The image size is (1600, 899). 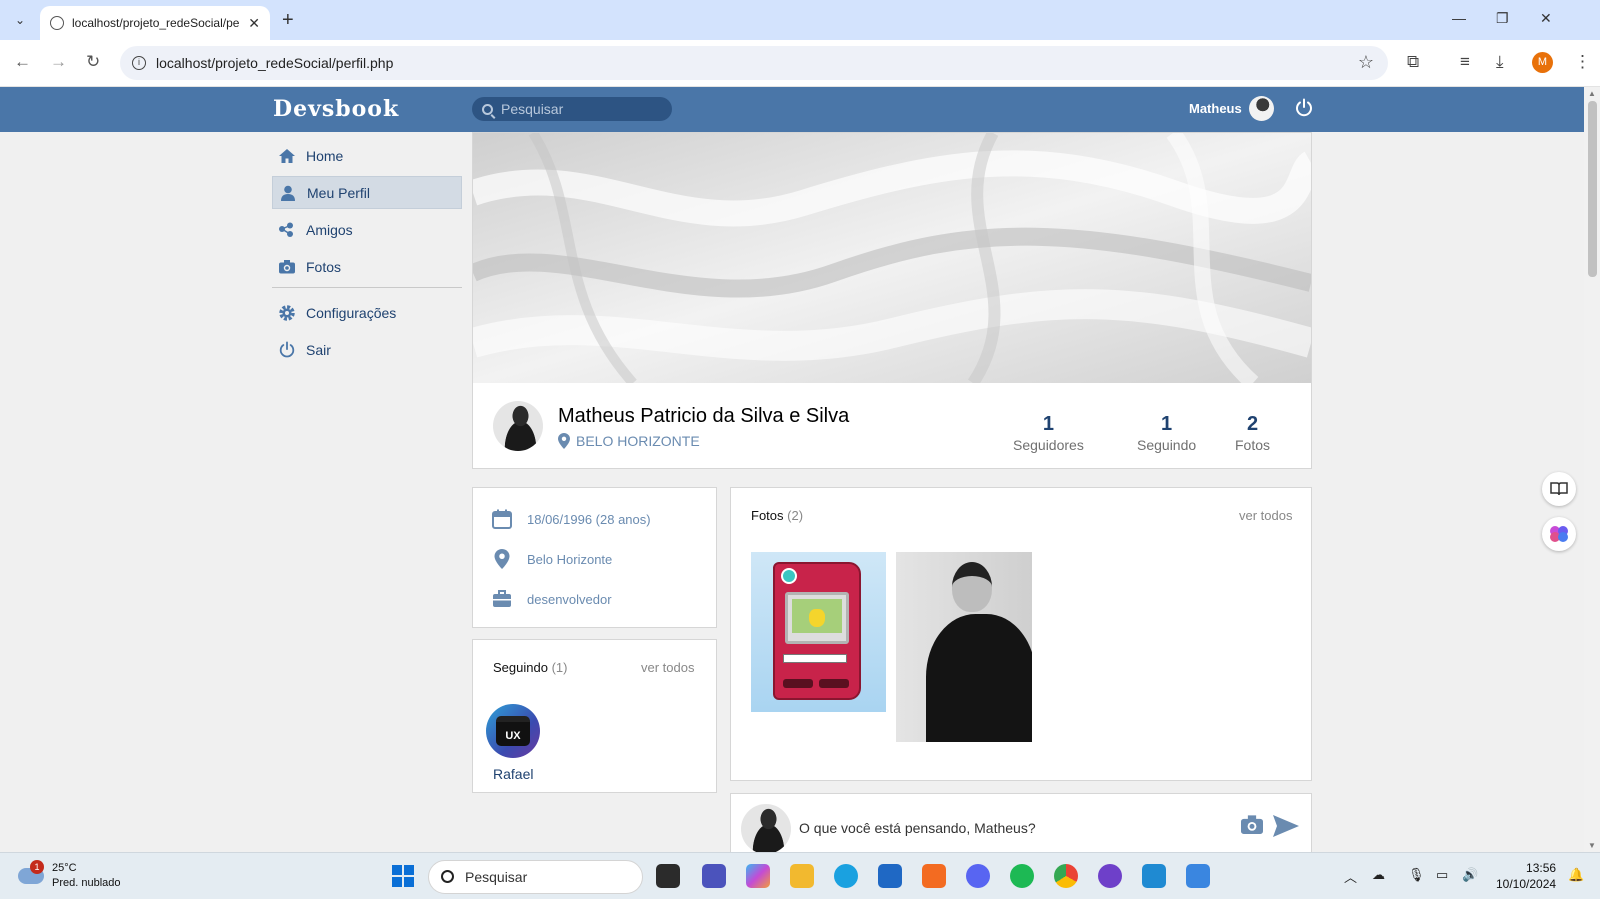 I want to click on work-text: desenvolvedor, so click(x=569, y=599).